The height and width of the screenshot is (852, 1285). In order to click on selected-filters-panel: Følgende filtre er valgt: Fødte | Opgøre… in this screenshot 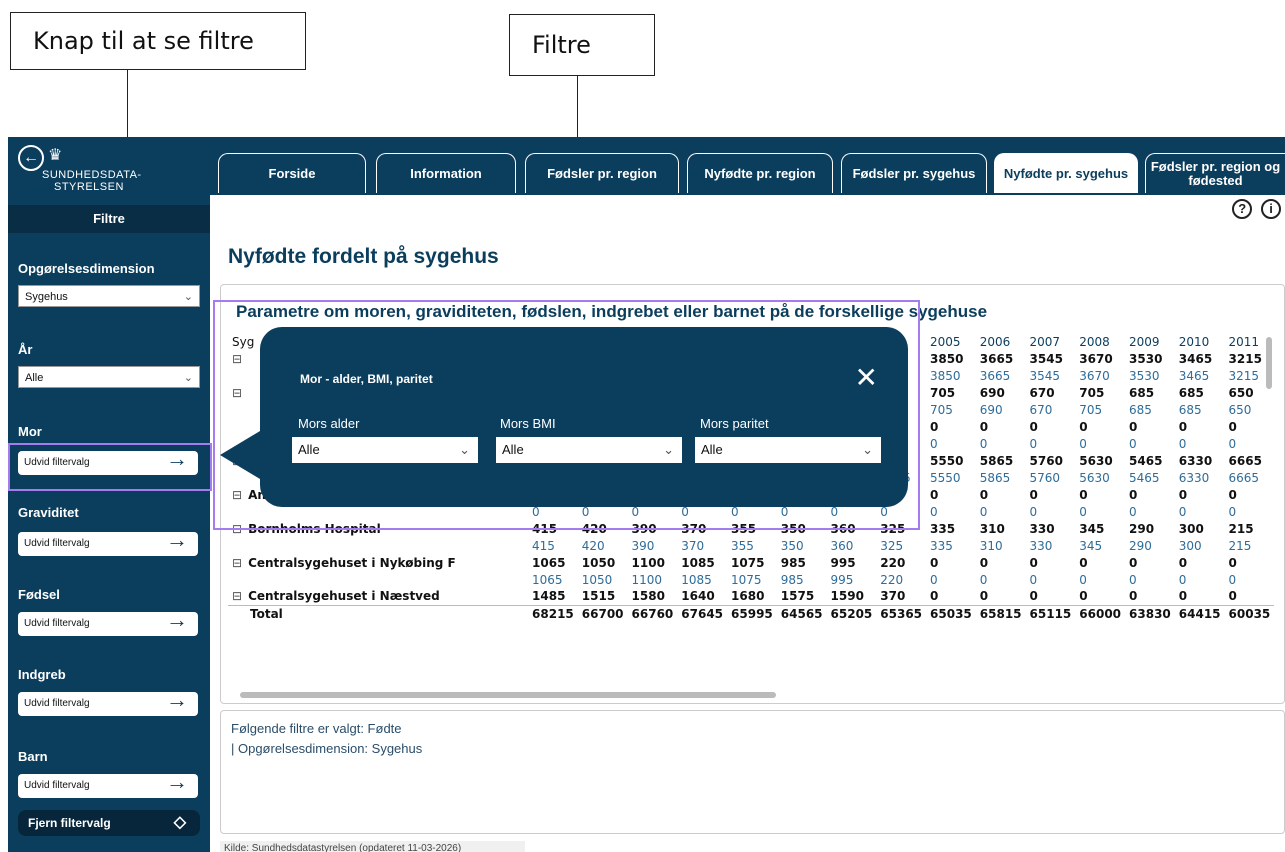, I will do `click(752, 772)`.